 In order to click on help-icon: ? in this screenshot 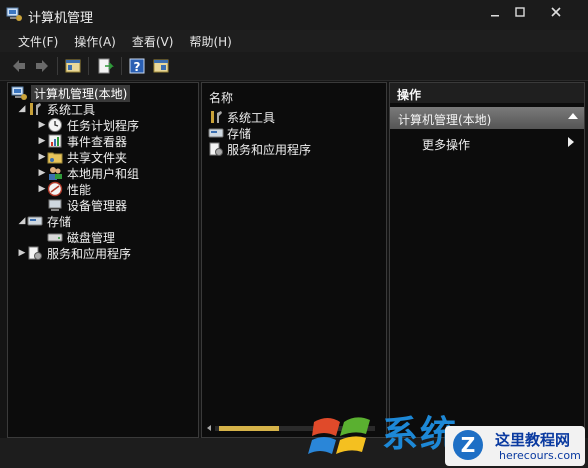, I will do `click(137, 66)`.